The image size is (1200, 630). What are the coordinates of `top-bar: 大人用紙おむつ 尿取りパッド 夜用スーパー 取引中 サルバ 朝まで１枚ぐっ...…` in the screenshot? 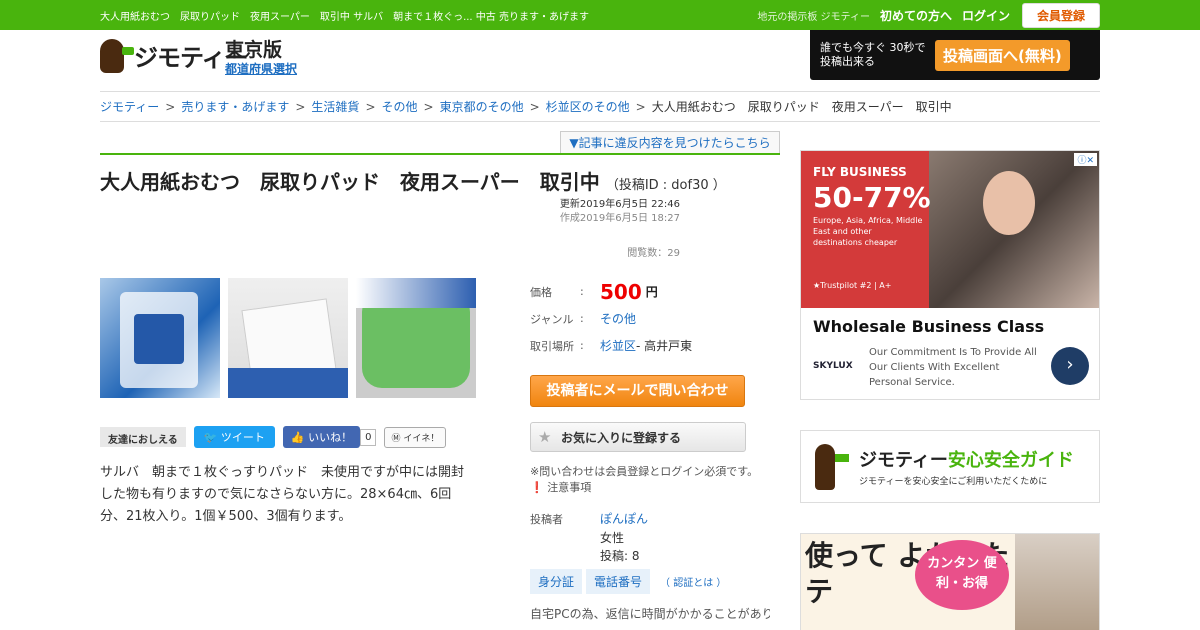 It's located at (600, 15).